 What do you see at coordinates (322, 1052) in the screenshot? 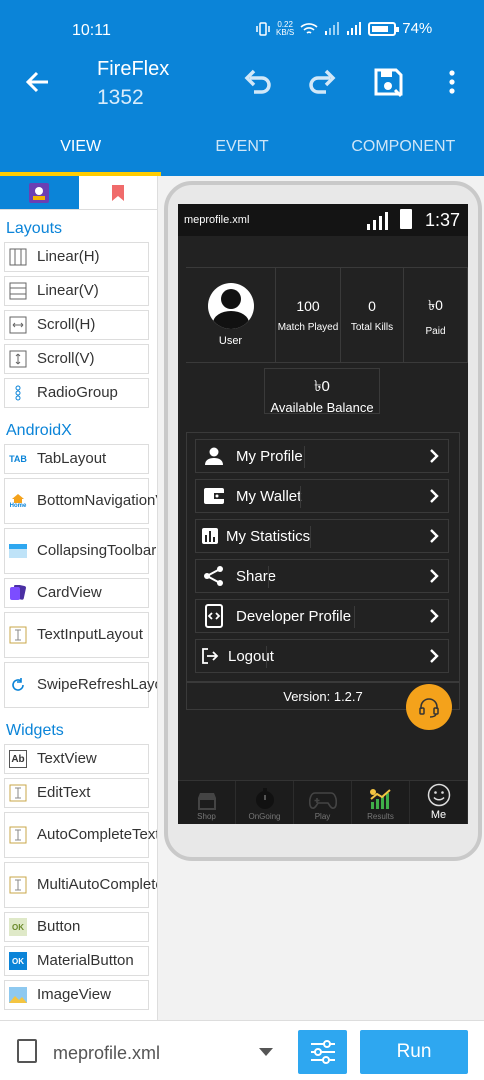
I see `properties-button` at bounding box center [322, 1052].